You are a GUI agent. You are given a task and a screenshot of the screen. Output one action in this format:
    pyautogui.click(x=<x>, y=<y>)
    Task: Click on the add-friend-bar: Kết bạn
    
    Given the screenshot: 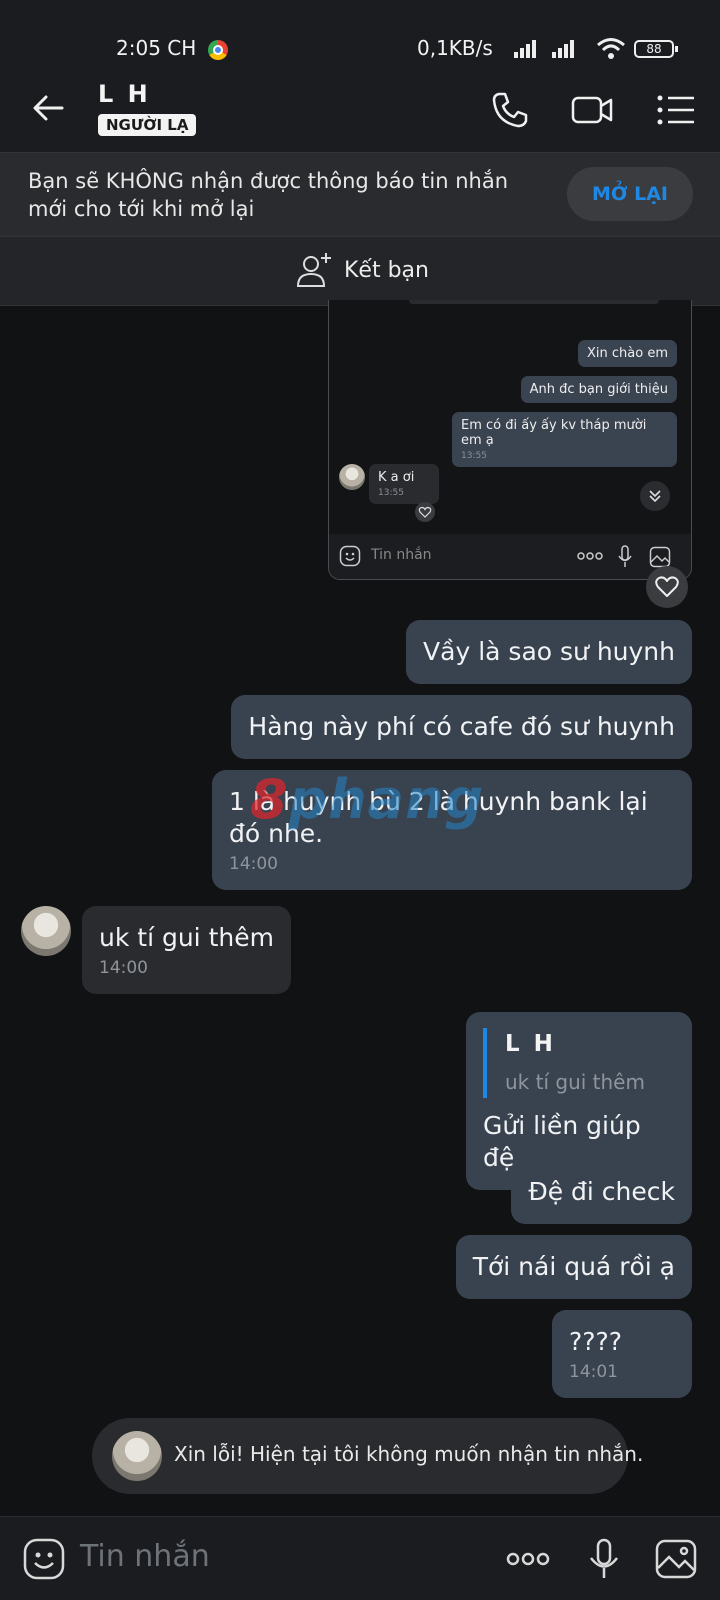 What is the action you would take?
    pyautogui.click(x=360, y=271)
    